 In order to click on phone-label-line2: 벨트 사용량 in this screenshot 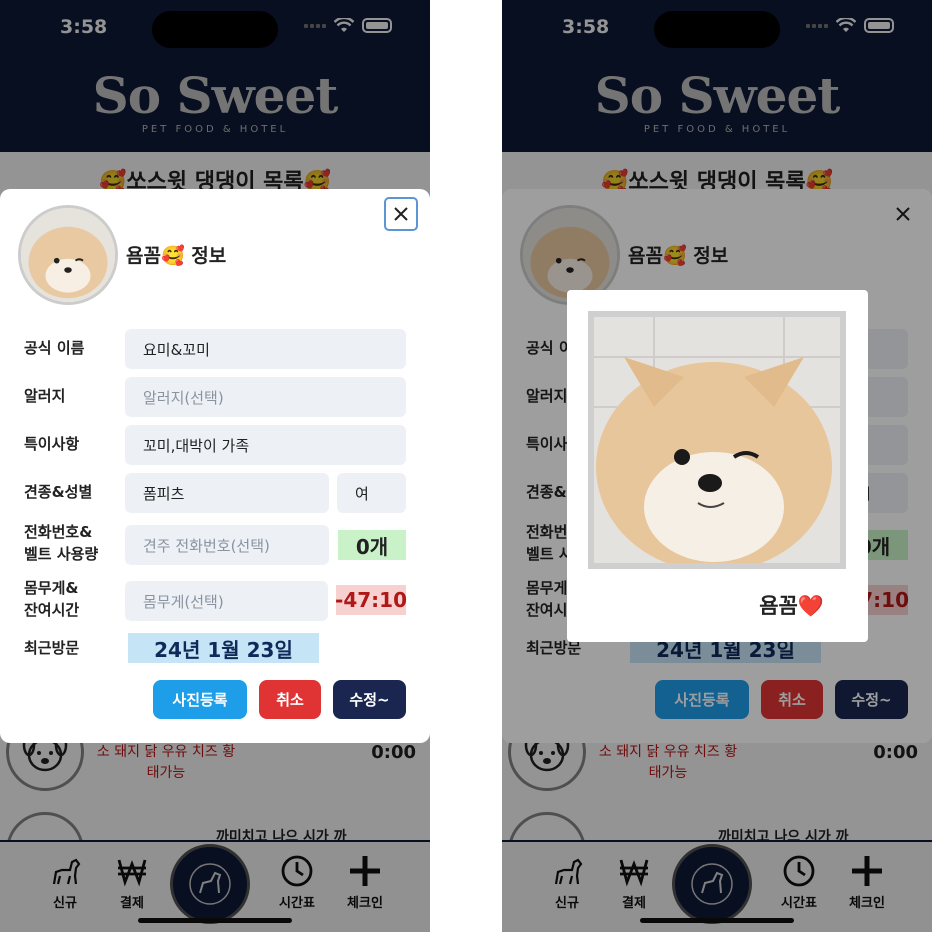, I will do `click(61, 554)`.